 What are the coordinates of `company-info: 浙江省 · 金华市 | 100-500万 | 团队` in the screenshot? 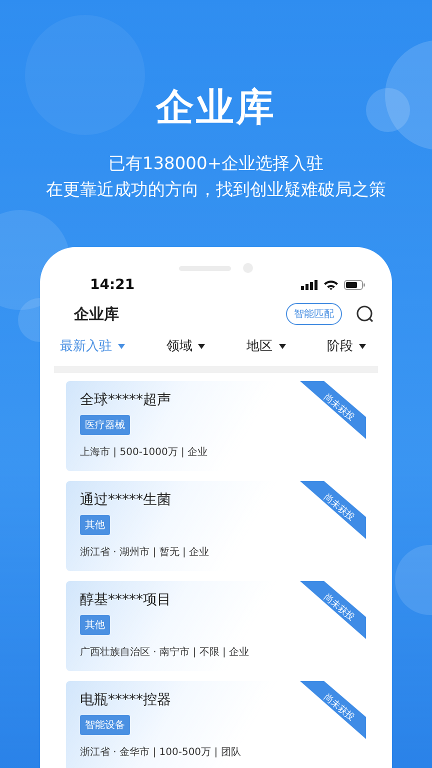 It's located at (160, 752).